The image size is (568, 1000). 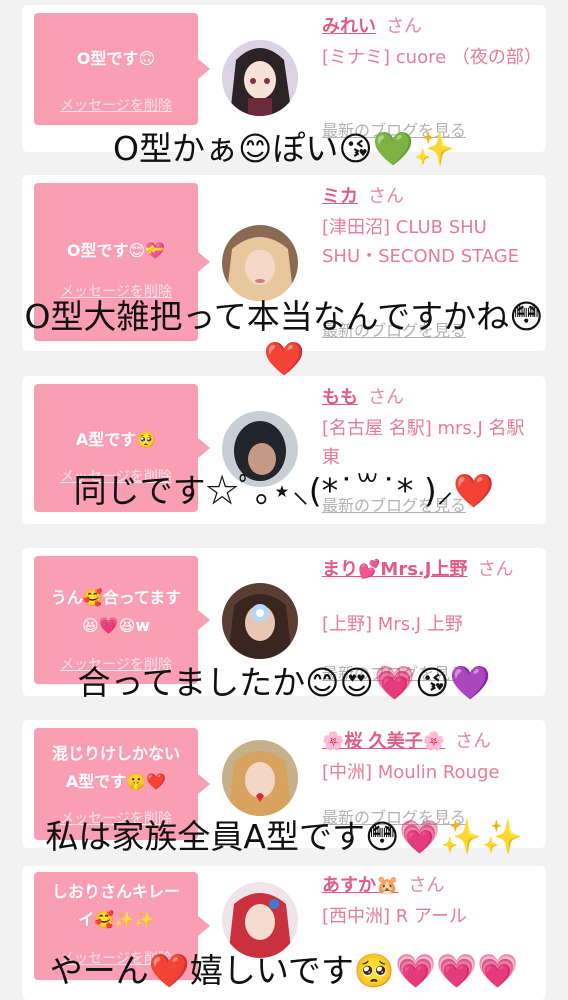 I want to click on shop-info: [西中洲] R アール, so click(x=394, y=916).